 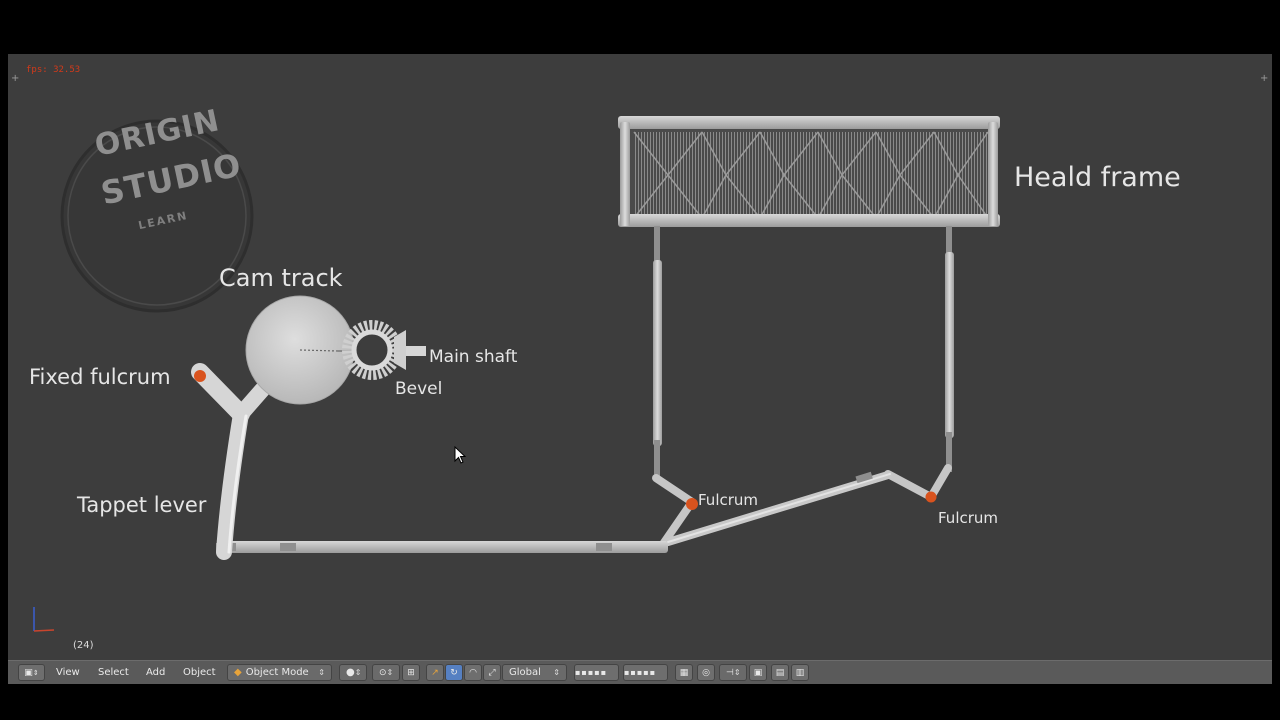 What do you see at coordinates (640, 27) in the screenshot?
I see `video-letterbox-top` at bounding box center [640, 27].